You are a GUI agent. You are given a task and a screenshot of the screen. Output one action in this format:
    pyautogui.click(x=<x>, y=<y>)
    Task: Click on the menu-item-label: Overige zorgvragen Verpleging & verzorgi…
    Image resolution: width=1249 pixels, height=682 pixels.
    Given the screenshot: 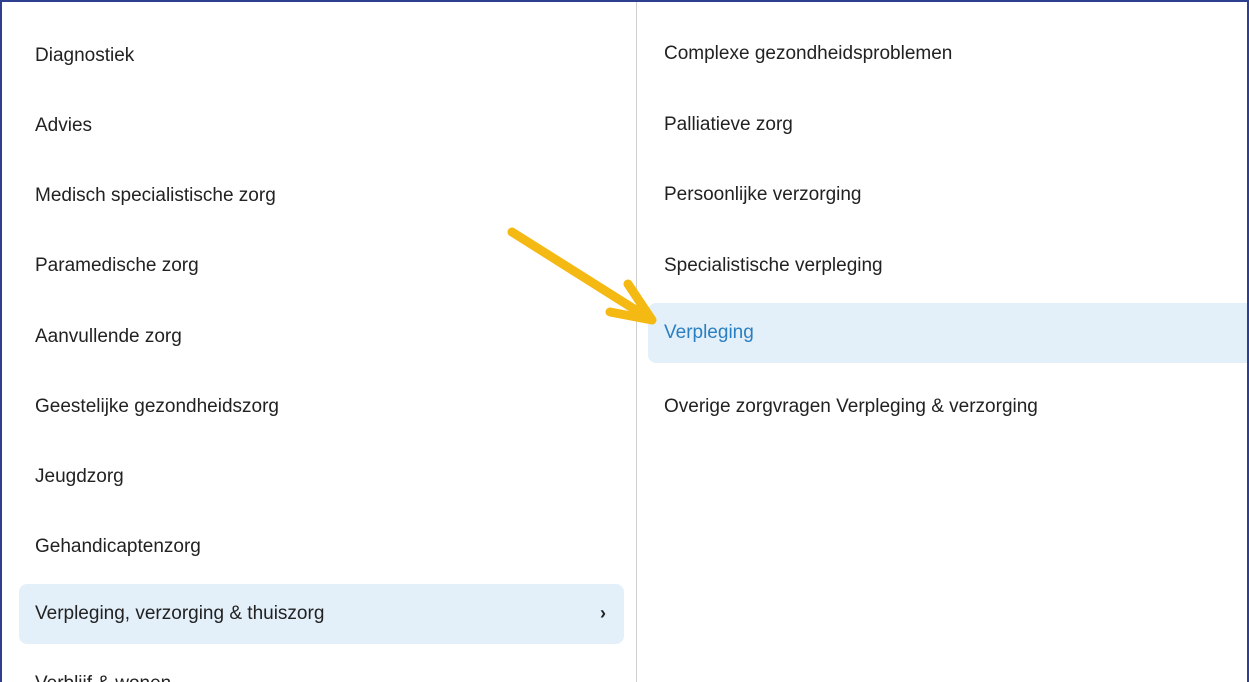 What is the action you would take?
    pyautogui.click(x=851, y=406)
    